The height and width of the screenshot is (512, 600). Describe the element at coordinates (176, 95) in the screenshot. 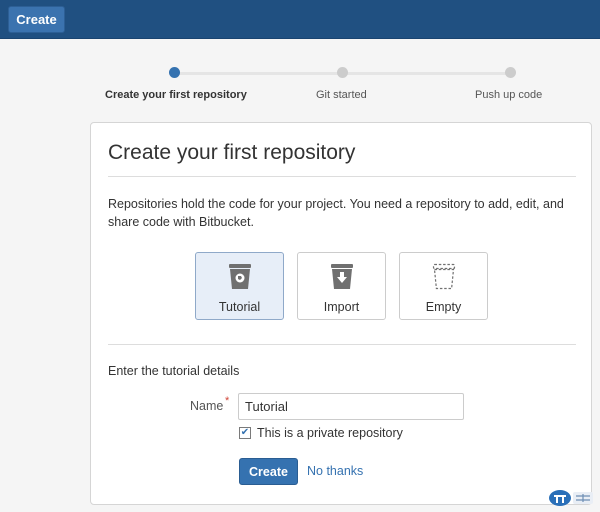

I see `step-label-create-repository: Create your first repository` at that location.